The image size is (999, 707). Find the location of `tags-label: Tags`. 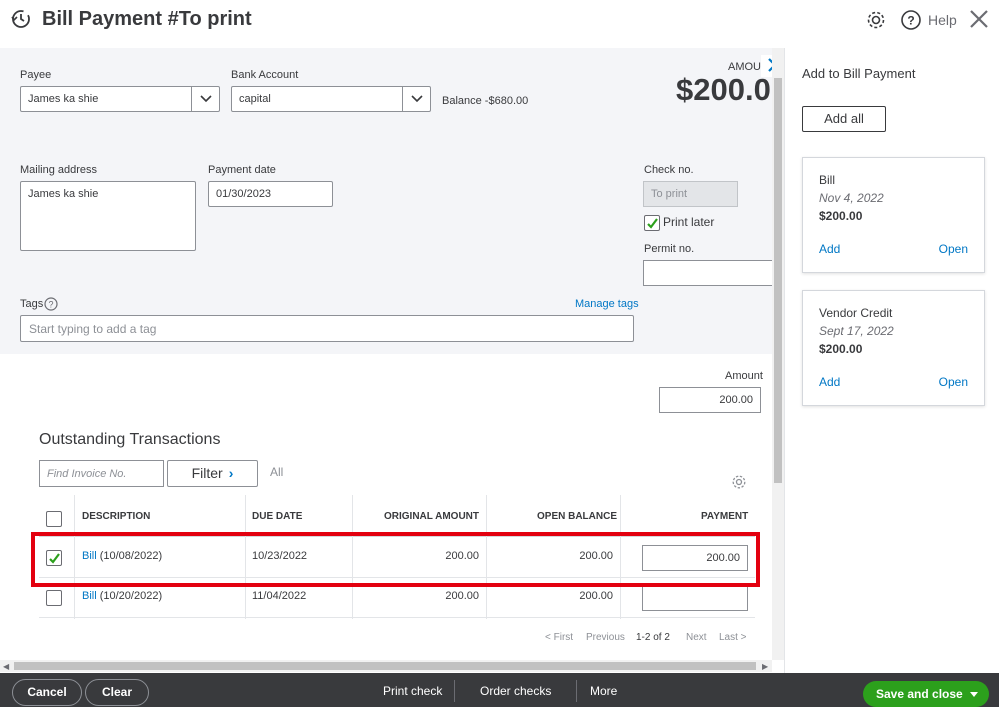

tags-label: Tags is located at coordinates (32, 304).